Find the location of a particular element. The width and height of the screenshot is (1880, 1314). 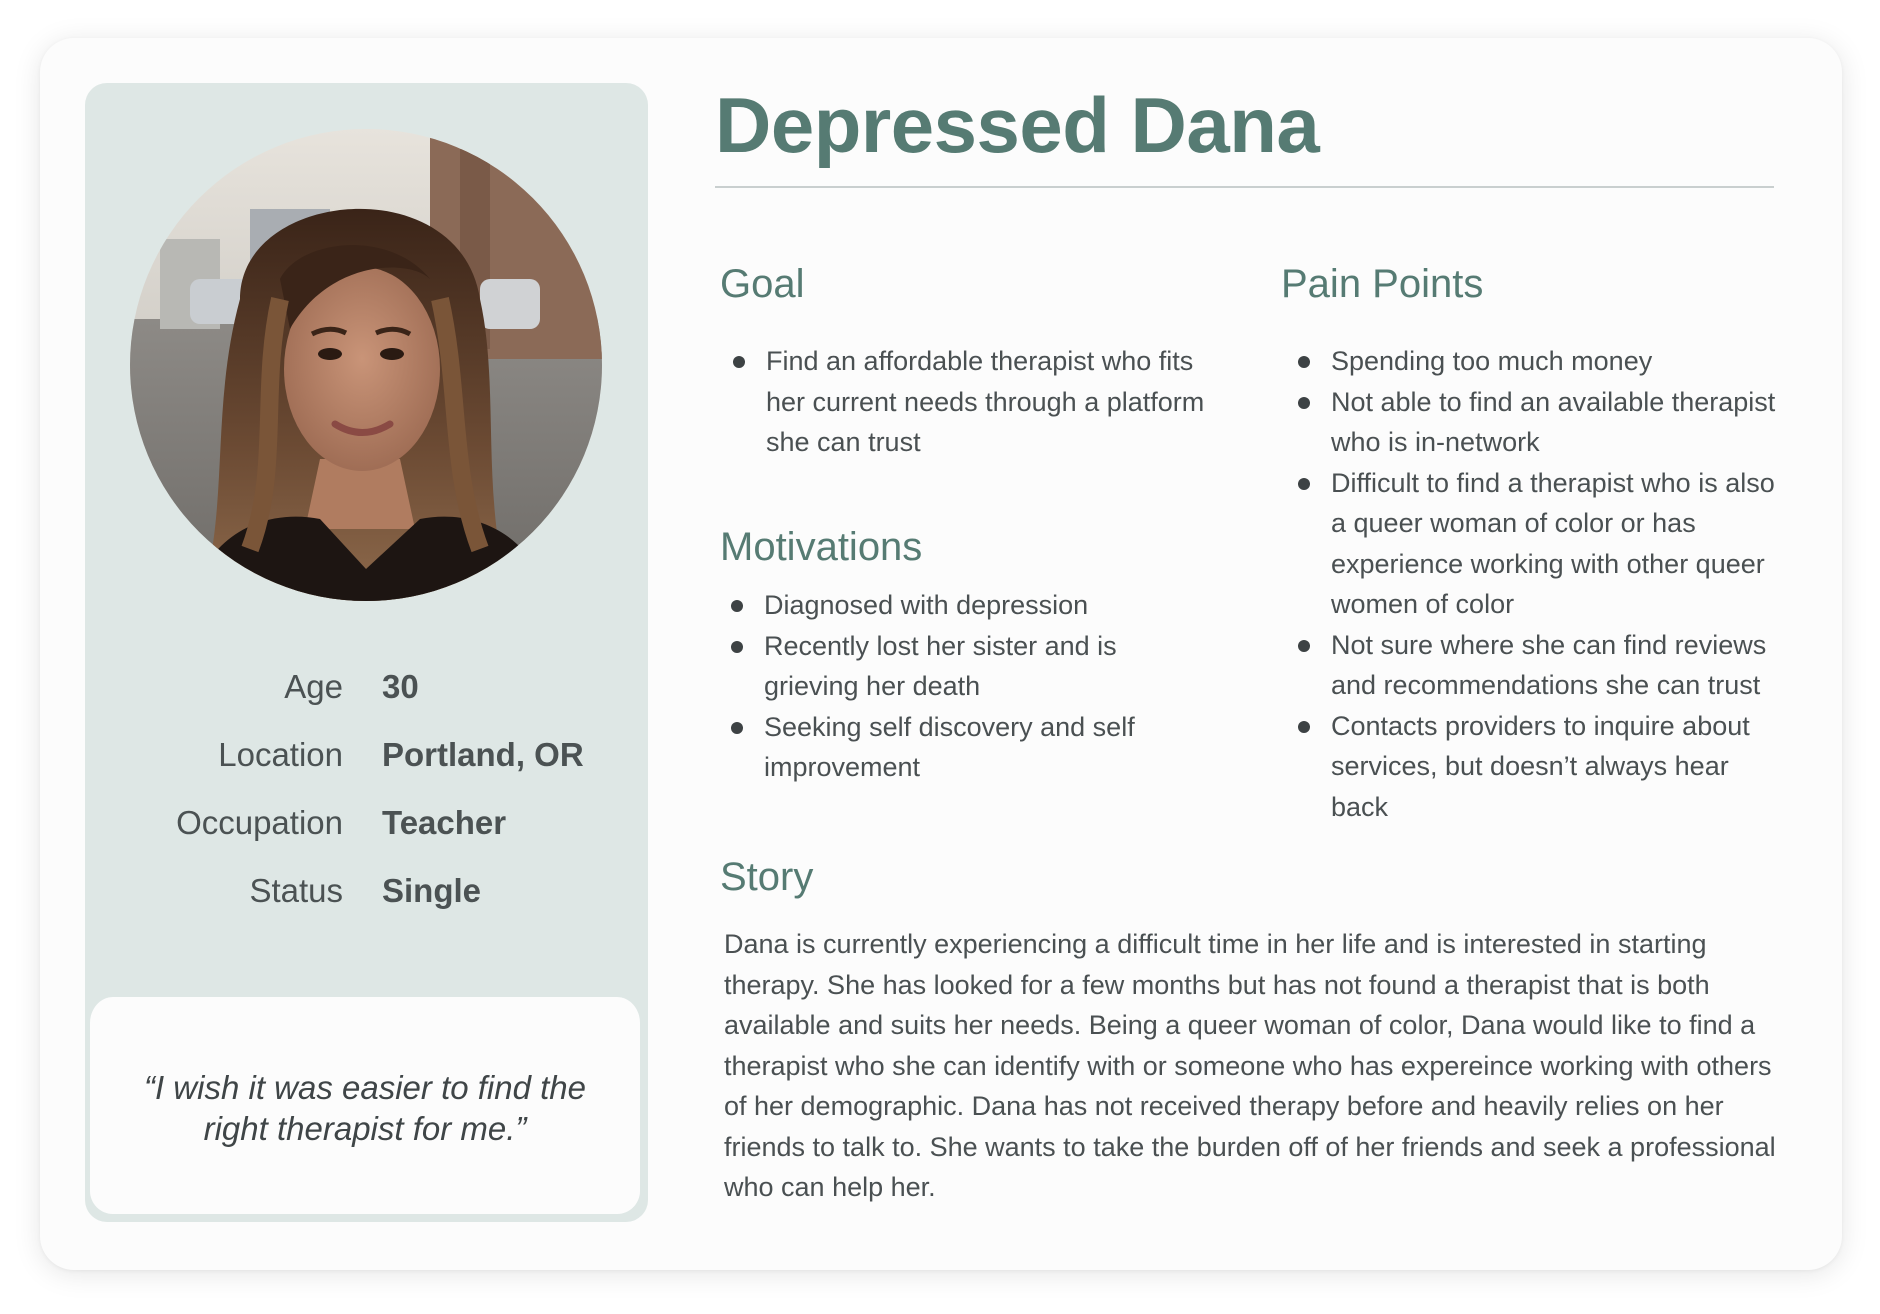

list-item-text: Spending too much money is located at coordinates (1492, 361).